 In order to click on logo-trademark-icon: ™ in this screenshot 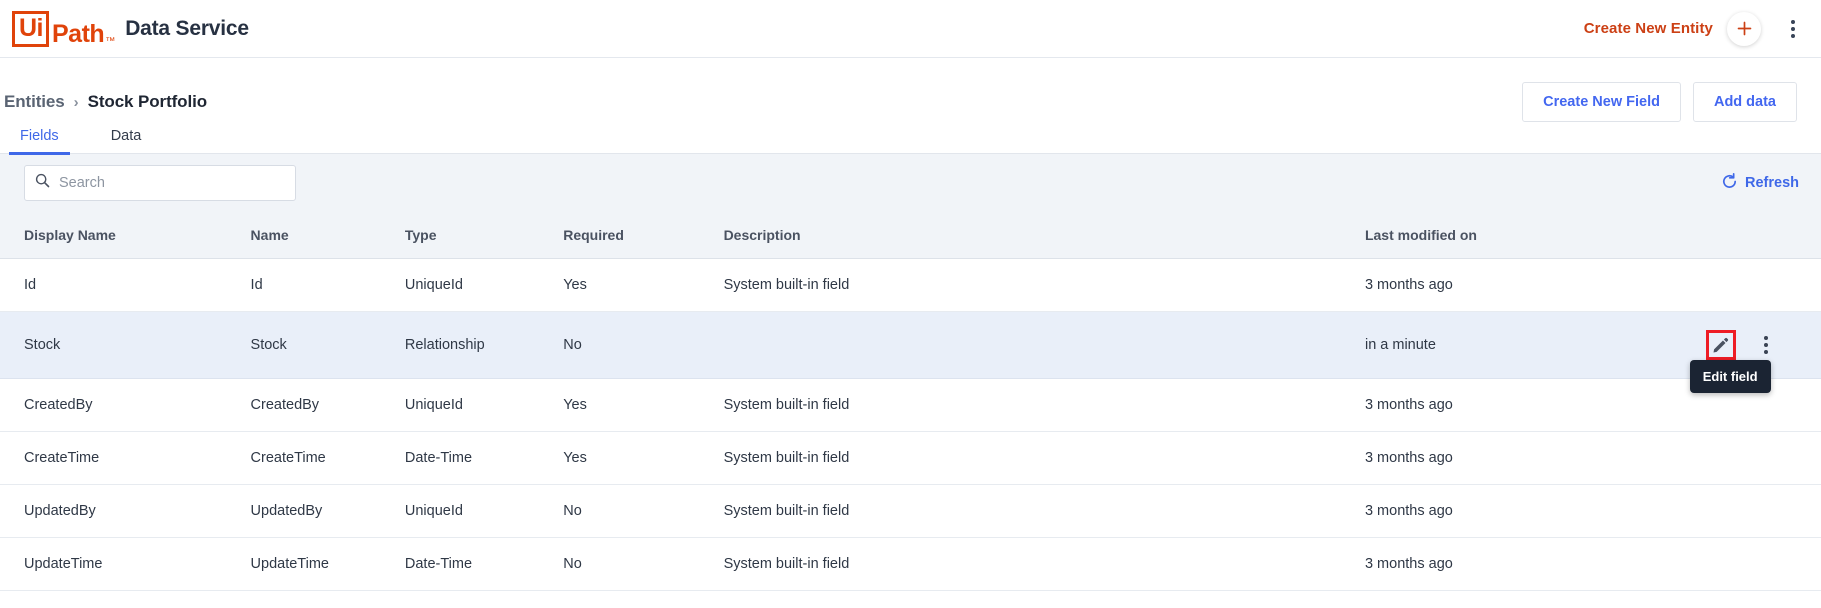, I will do `click(110, 41)`.